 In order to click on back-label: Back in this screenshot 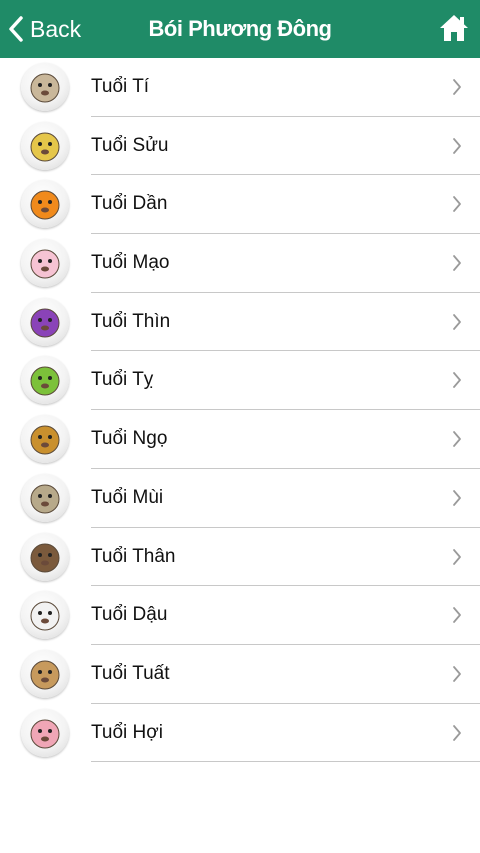, I will do `click(56, 28)`.